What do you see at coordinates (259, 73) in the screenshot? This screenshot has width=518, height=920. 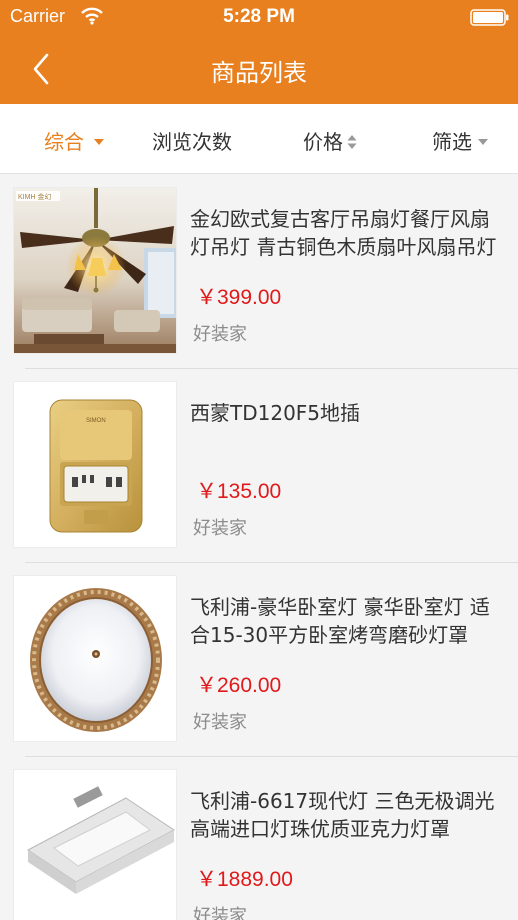 I see `page-title: 商品列表` at bounding box center [259, 73].